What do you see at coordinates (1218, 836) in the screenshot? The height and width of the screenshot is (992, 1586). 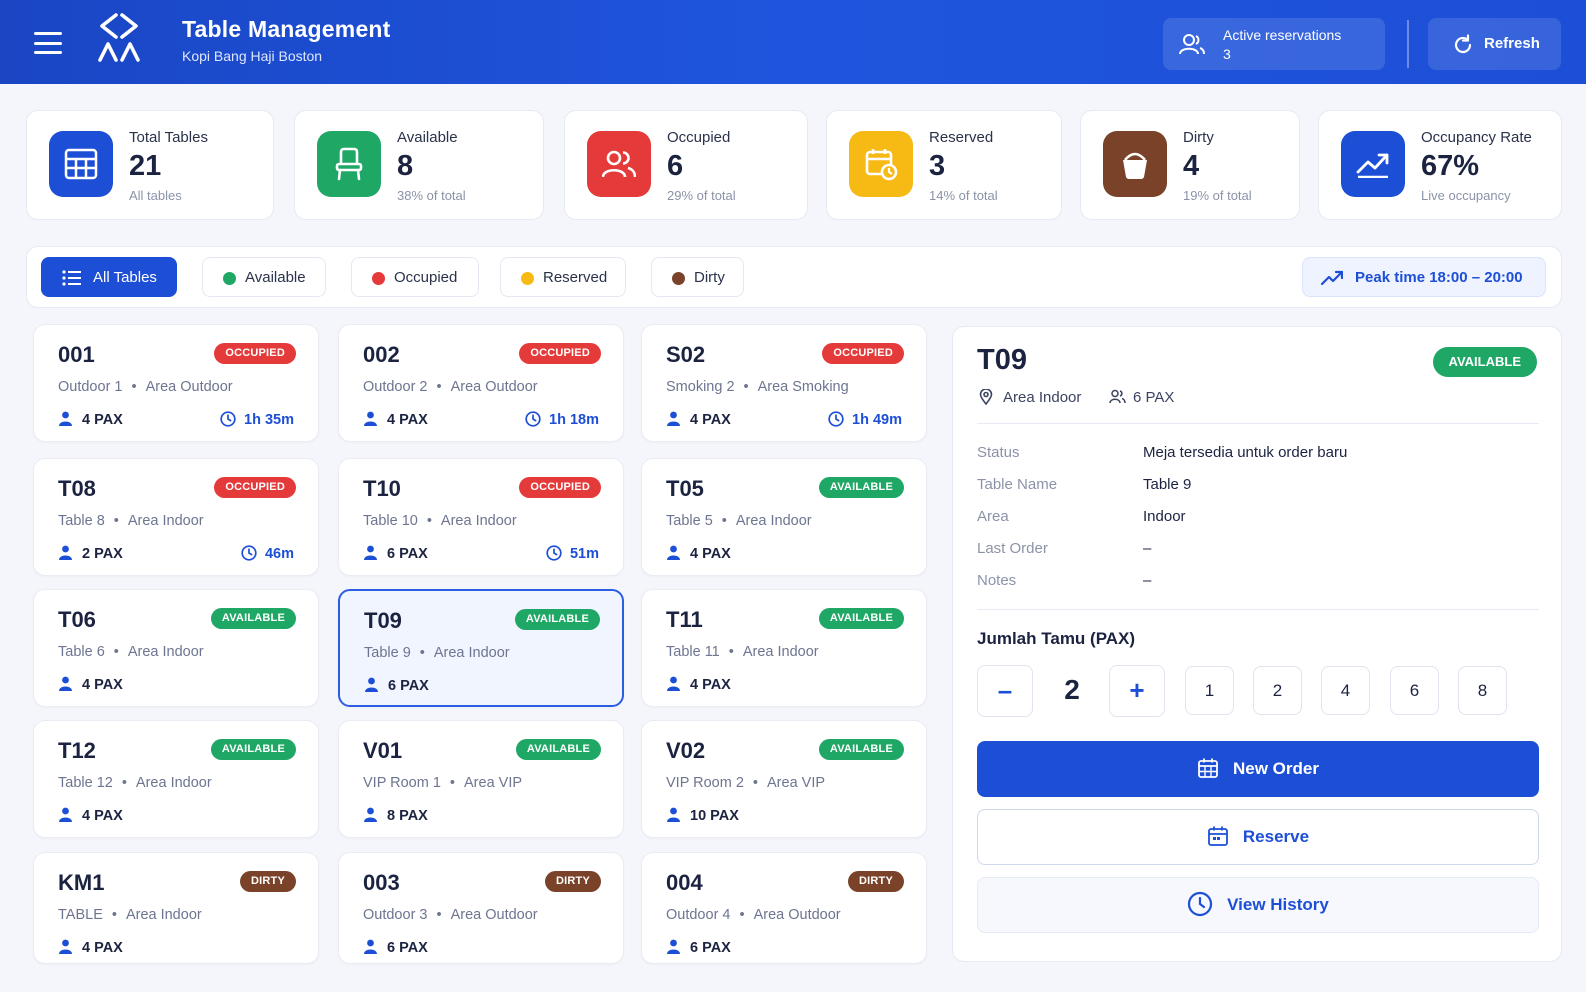 I see `calendar-icon` at bounding box center [1218, 836].